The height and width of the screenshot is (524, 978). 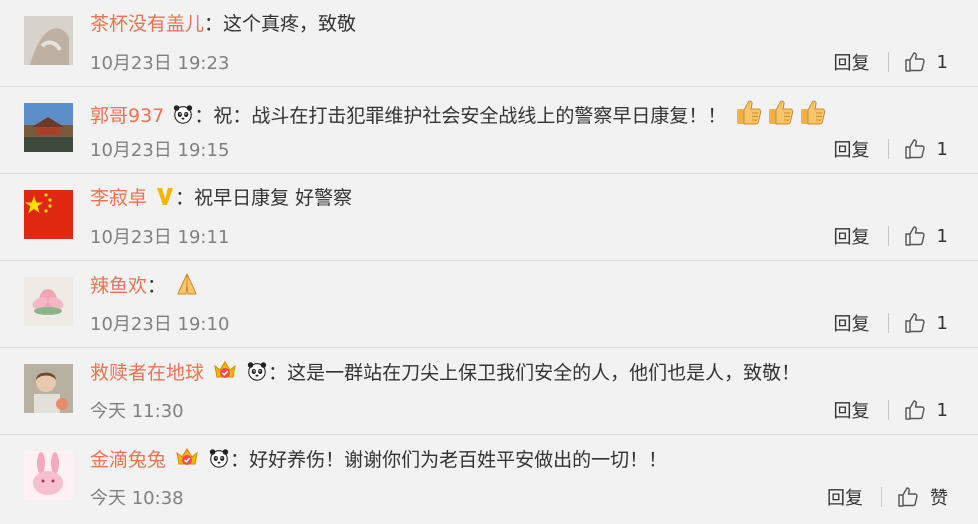 I want to click on comment-content: 茶杯没有盖儿：这个真疼，致敬, so click(x=223, y=24).